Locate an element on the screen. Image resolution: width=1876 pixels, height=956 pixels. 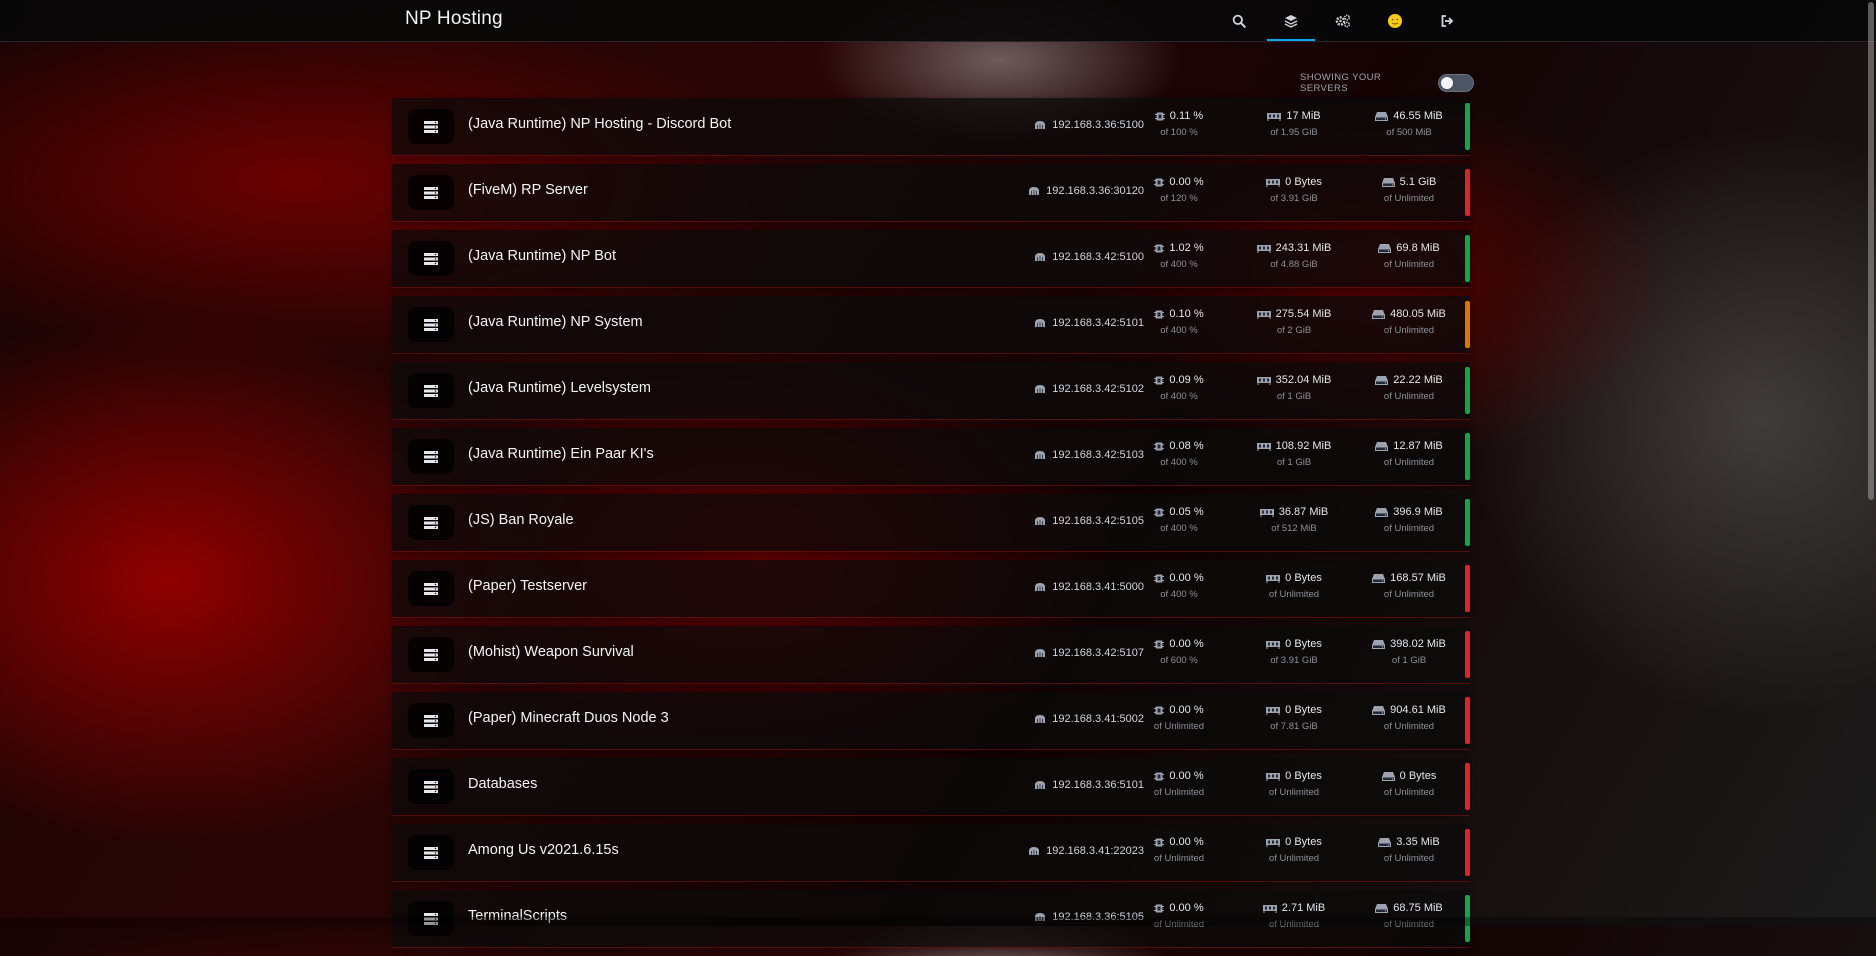
servers-tab is located at coordinates (1291, 20).